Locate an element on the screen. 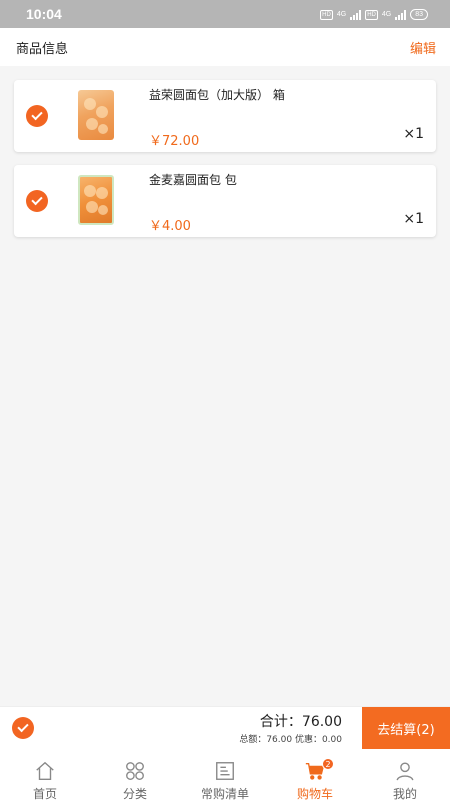 Image resolution: width=450 pixels, height=800 pixels. tab-cart: 2 购物车 is located at coordinates (315, 777).